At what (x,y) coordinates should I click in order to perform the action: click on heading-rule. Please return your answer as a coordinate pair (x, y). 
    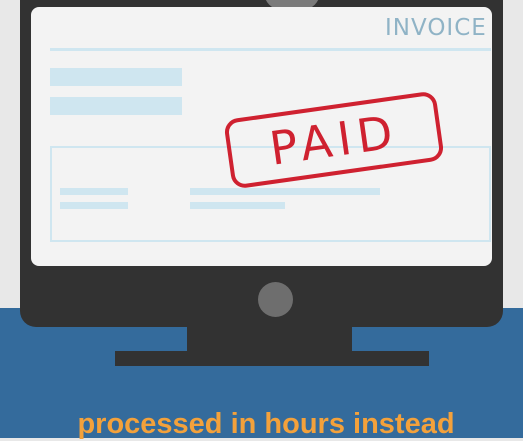
    Looking at the image, I should click on (270, 49).